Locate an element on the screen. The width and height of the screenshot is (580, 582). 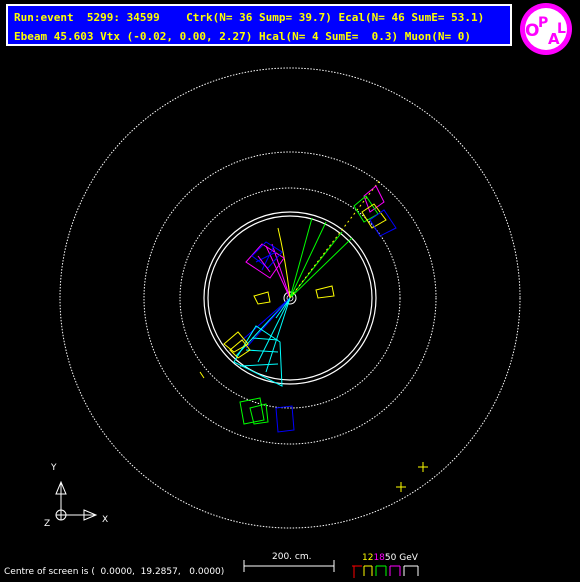
energy-value-3: 50 is located at coordinates (390, 558).